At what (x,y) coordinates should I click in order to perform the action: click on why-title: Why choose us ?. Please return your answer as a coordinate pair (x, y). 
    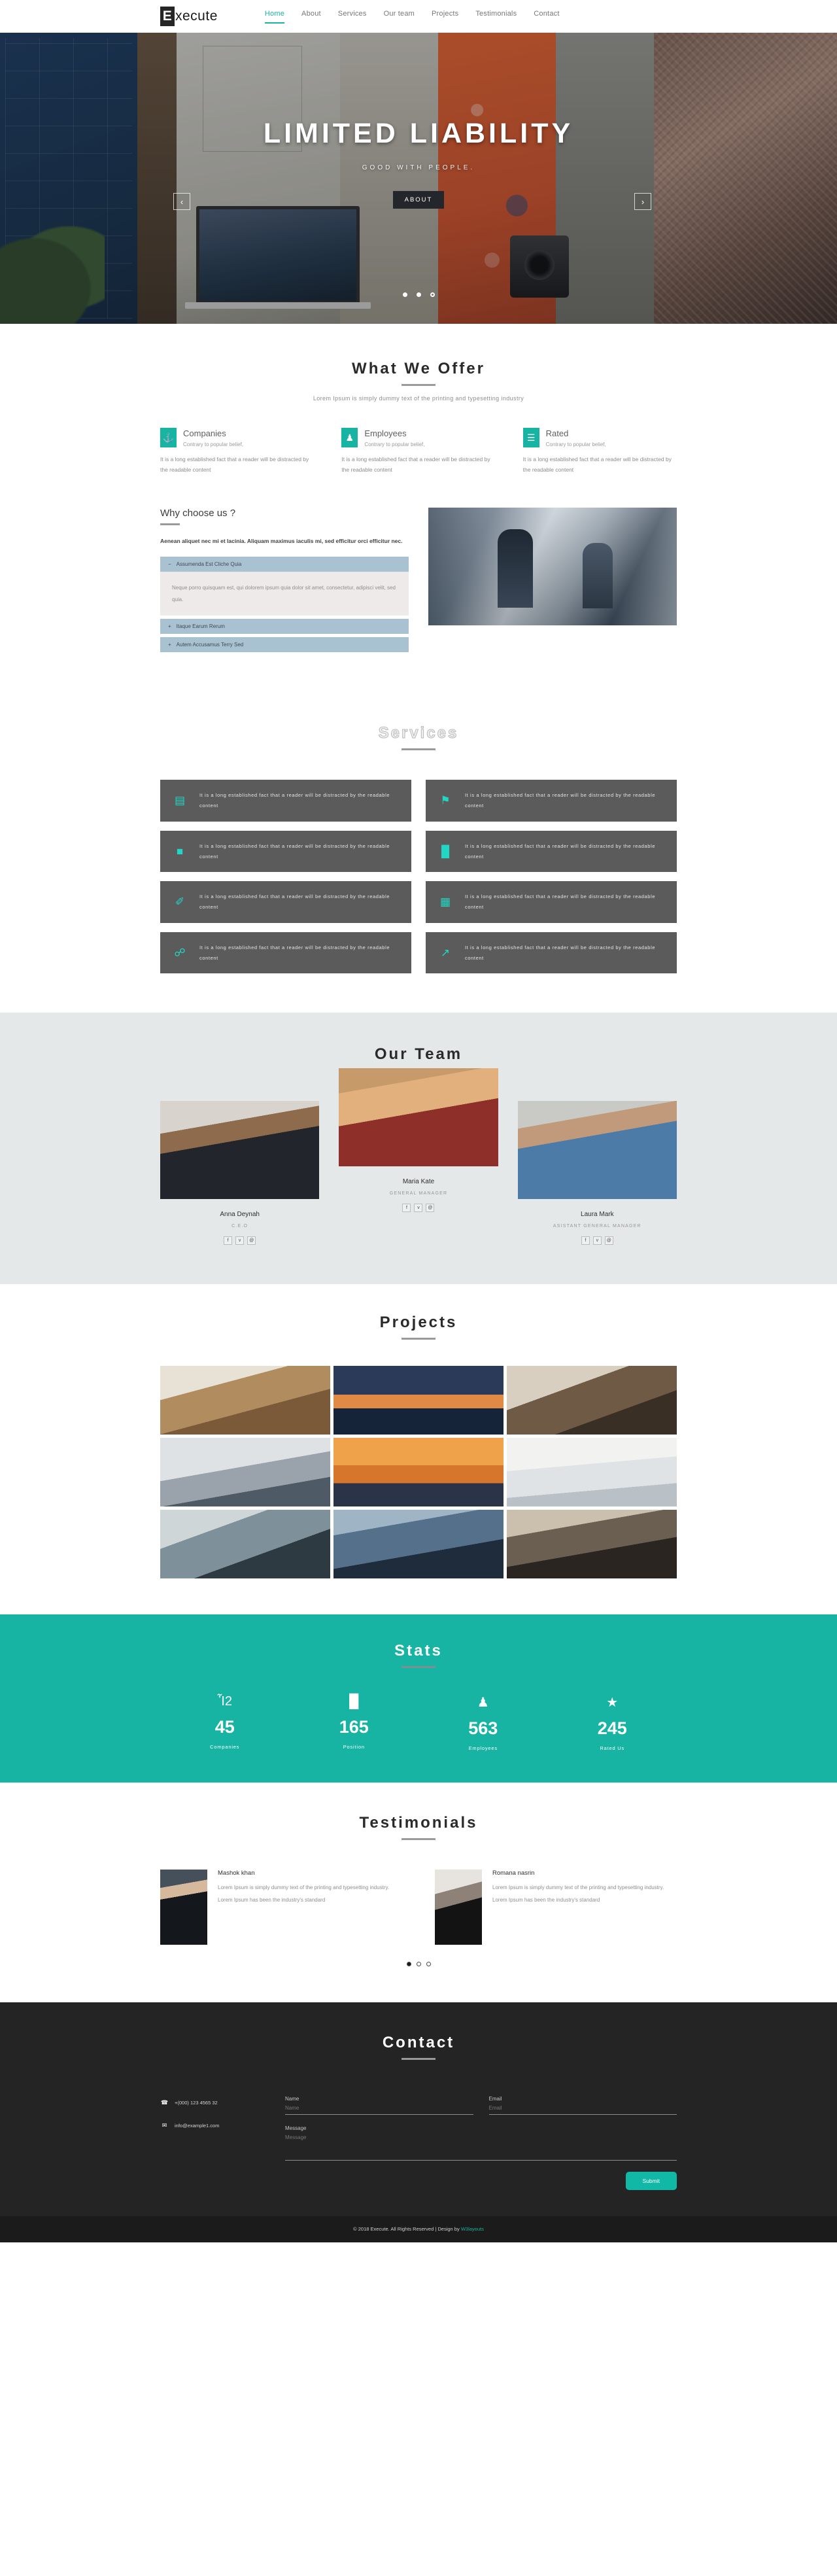
    Looking at the image, I should click on (198, 513).